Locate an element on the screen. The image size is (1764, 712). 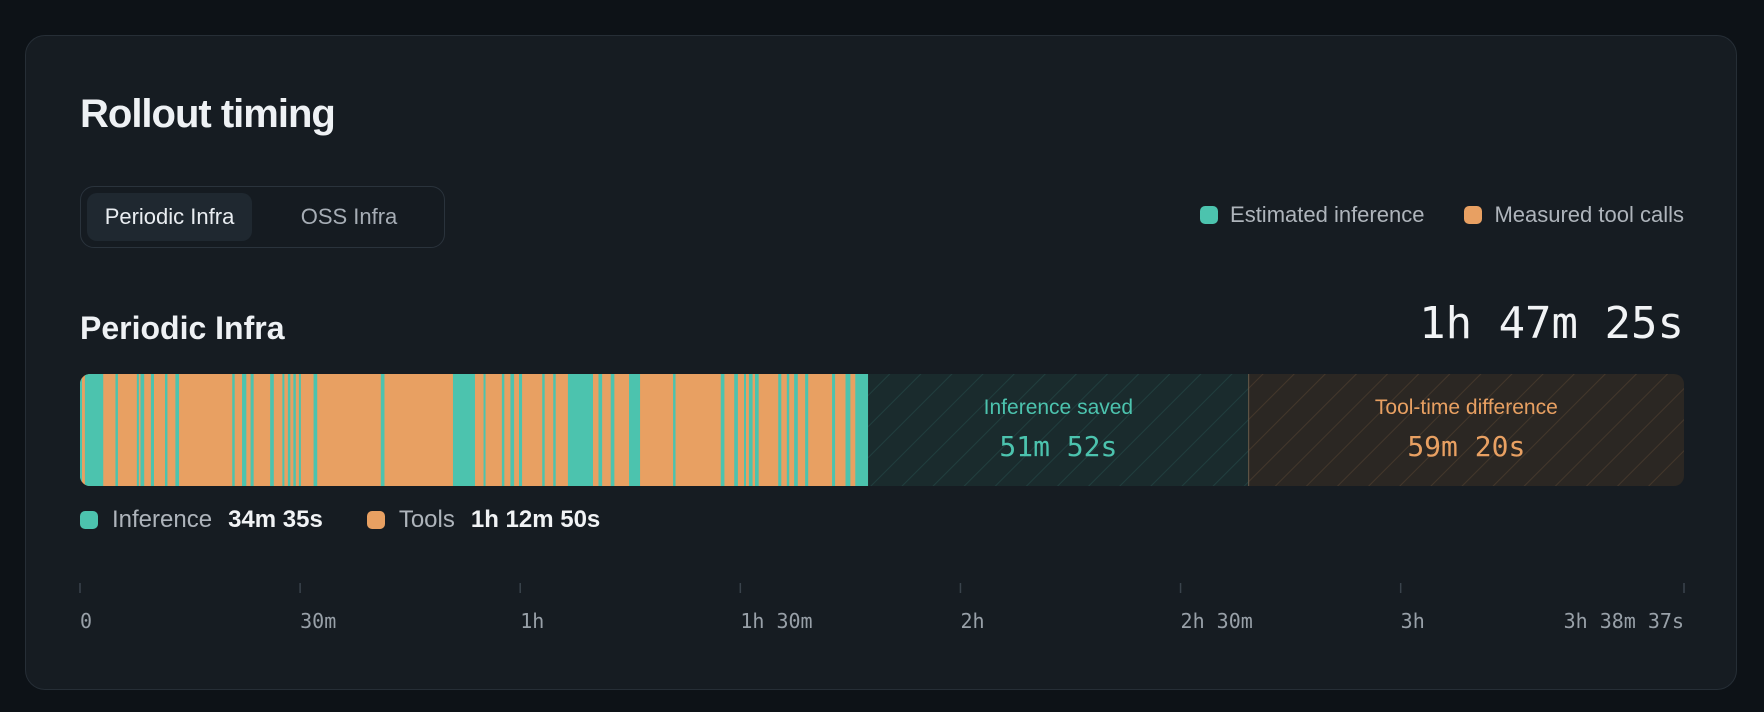
summary-label-tools: Tools is located at coordinates (426, 519).